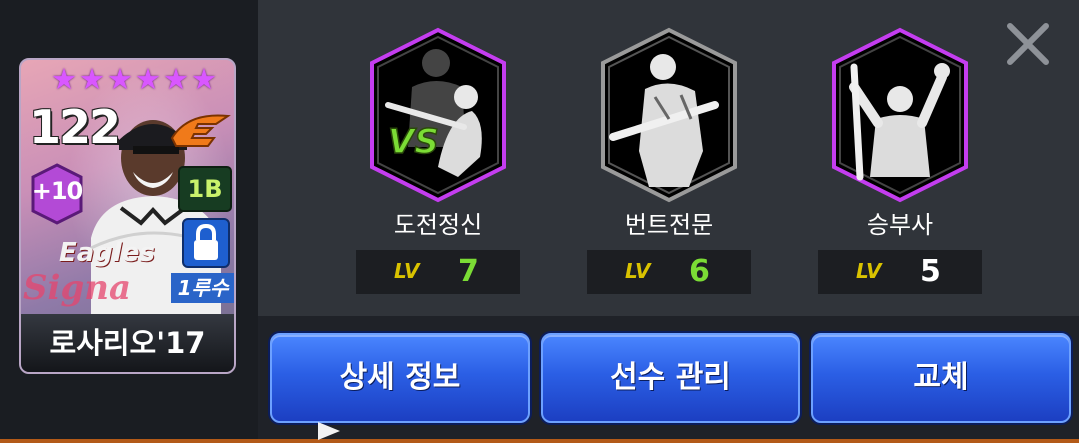  What do you see at coordinates (941, 378) in the screenshot?
I see `swap-button: 교체` at bounding box center [941, 378].